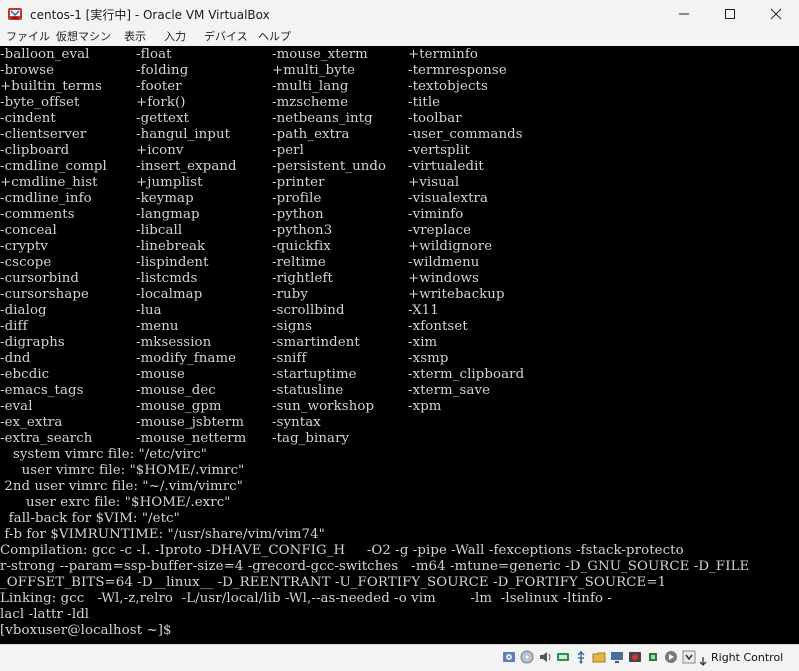 Image resolution: width=799 pixels, height=671 pixels. Describe the element at coordinates (27, 70) in the screenshot. I see `feature-flag: -browse` at that location.